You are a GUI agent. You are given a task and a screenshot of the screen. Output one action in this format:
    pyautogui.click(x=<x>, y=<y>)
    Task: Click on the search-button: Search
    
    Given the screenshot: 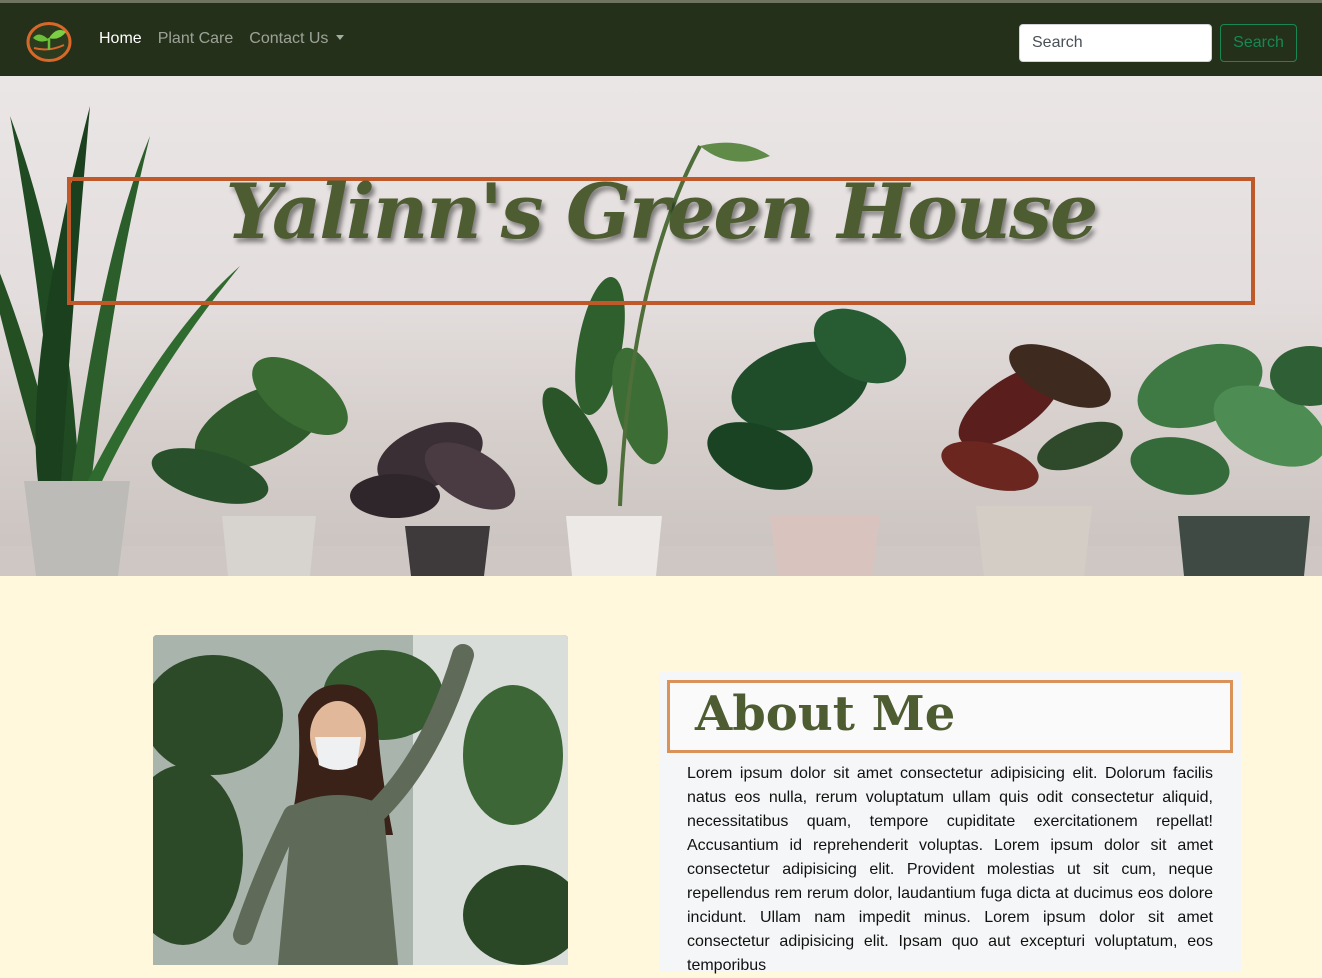 What is the action you would take?
    pyautogui.click(x=1258, y=43)
    